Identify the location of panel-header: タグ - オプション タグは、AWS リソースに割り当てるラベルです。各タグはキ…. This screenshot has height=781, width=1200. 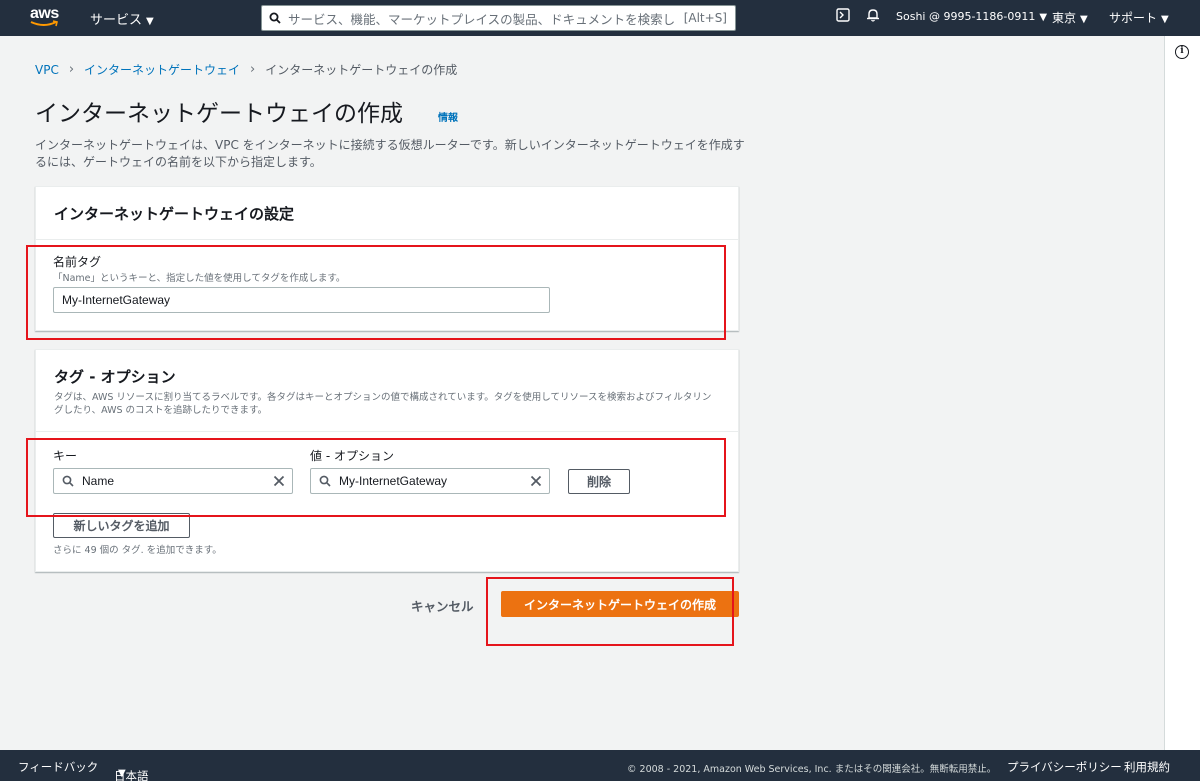
(387, 391).